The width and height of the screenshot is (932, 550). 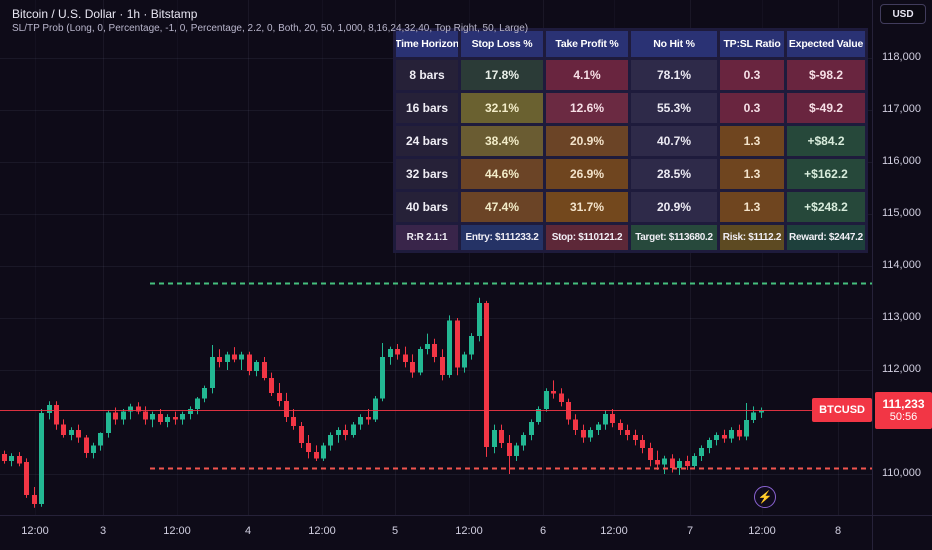 What do you see at coordinates (765, 497) in the screenshot?
I see `boost-lightning-icon: ⚡` at bounding box center [765, 497].